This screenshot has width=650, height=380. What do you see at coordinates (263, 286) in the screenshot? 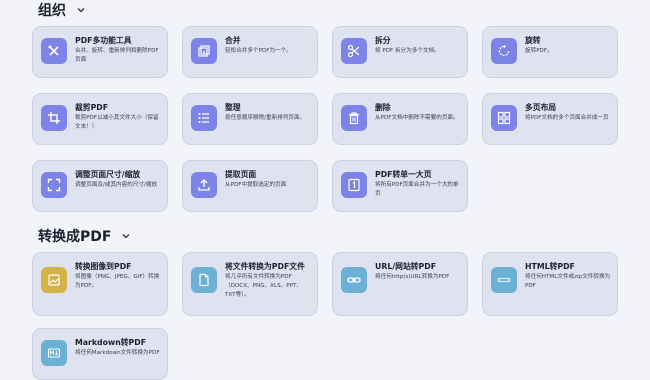
I see `card-description: 将几乎所有文件转换为PDF（DOCX、PNG、XLS、PPT、TXT等）。` at bounding box center [263, 286].